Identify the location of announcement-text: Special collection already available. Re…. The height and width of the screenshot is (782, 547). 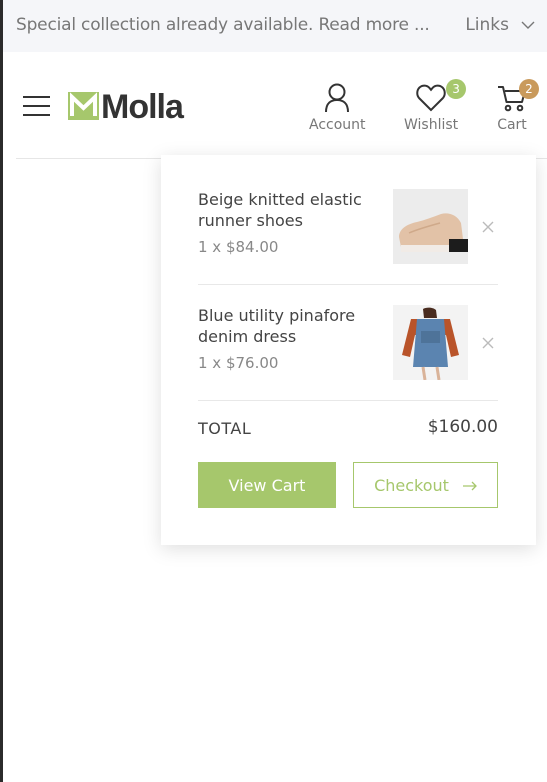
(223, 25).